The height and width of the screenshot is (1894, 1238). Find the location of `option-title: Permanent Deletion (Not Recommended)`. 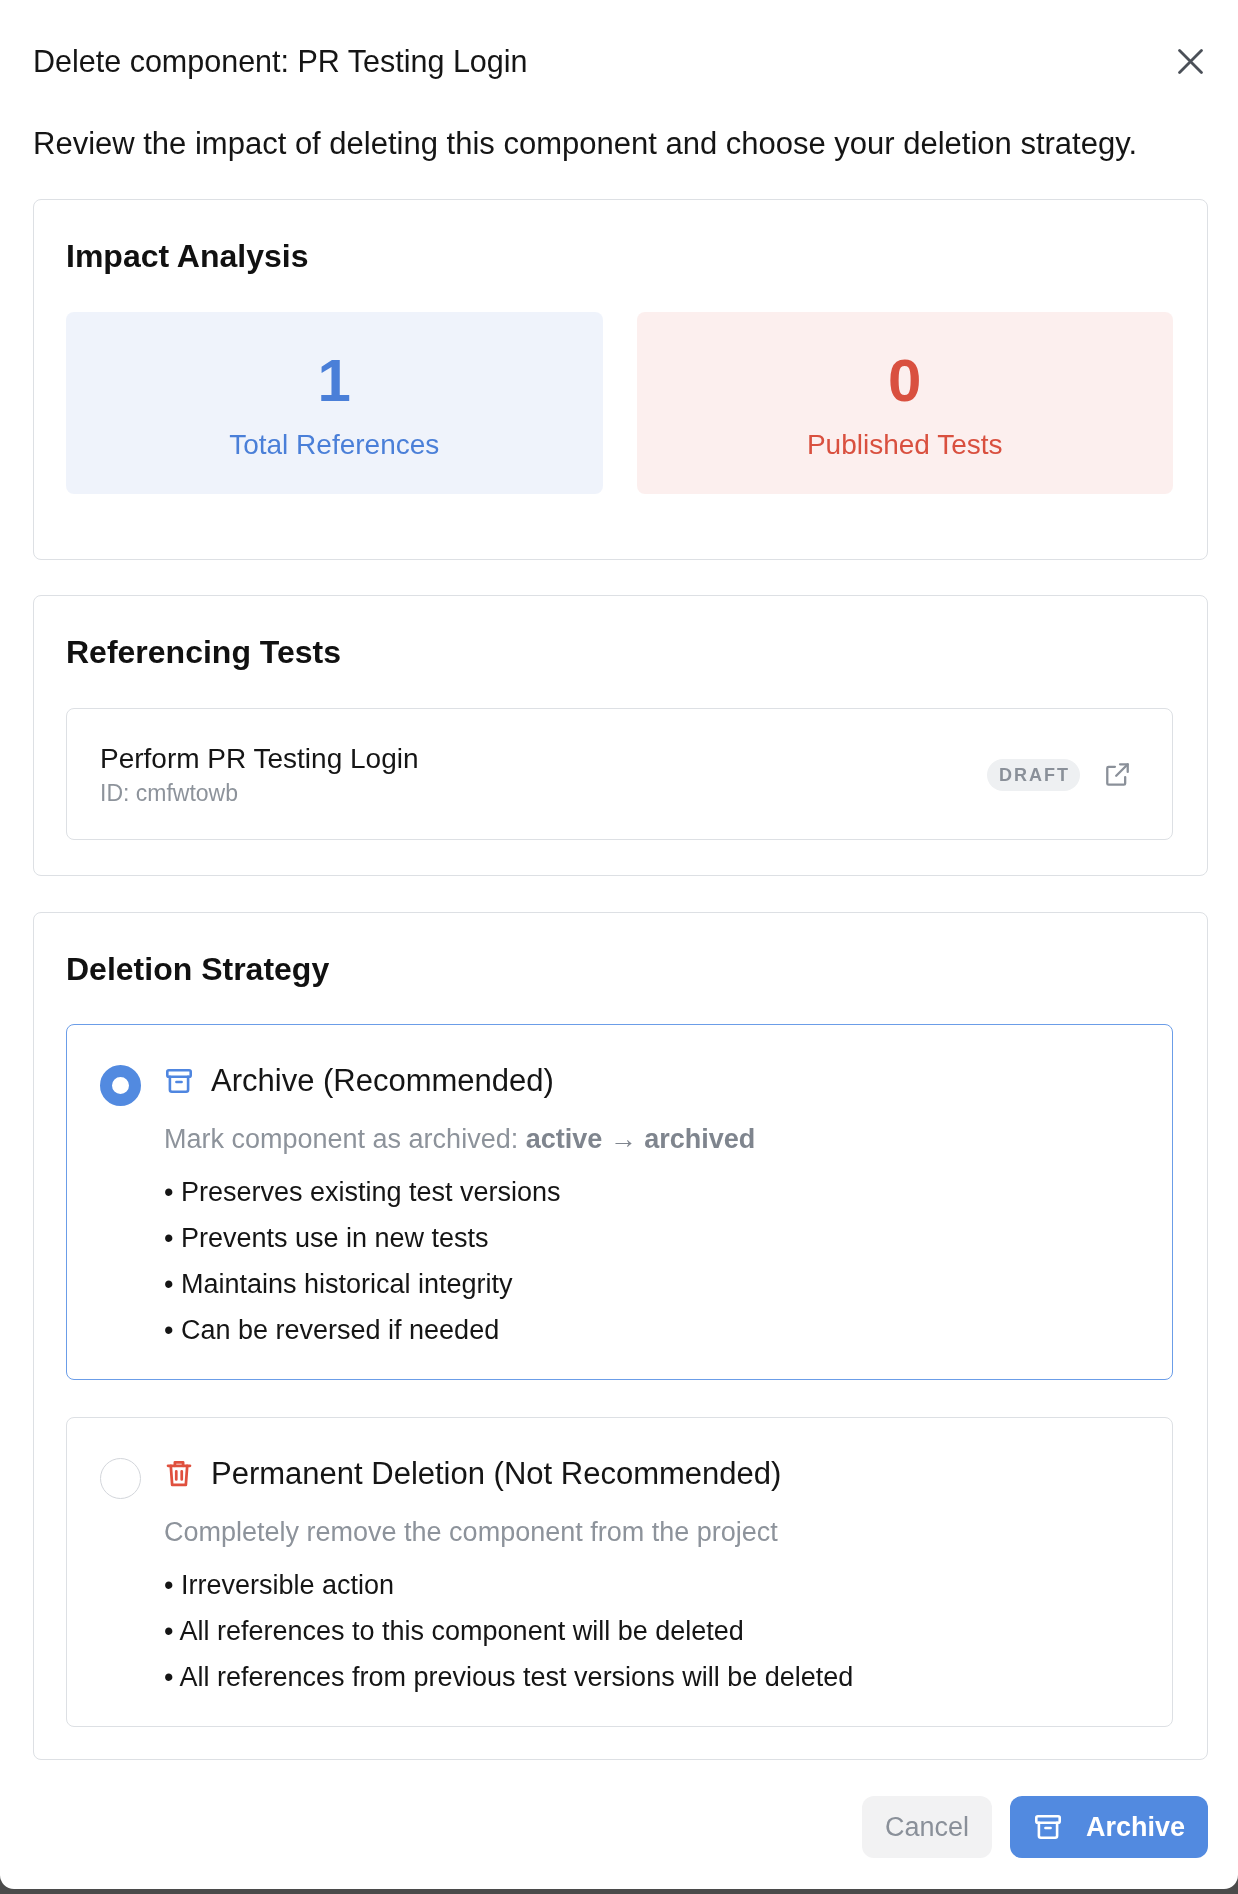

option-title: Permanent Deletion (Not Recommended) is located at coordinates (496, 1474).